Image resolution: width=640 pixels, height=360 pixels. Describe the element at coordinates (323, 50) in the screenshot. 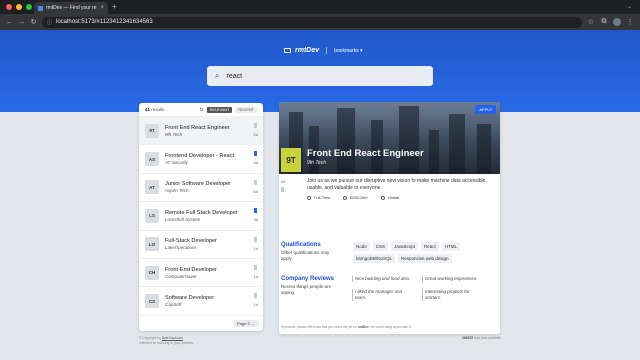

I see `logo: rmtDev bookmarks ▾` at that location.